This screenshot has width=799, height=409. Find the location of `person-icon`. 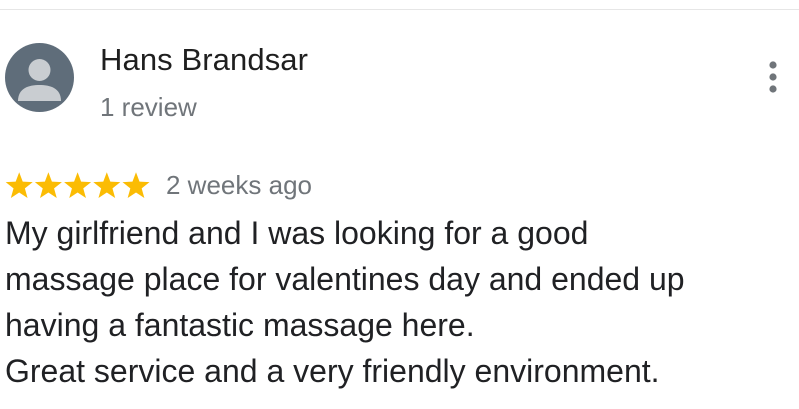

person-icon is located at coordinates (39, 80).